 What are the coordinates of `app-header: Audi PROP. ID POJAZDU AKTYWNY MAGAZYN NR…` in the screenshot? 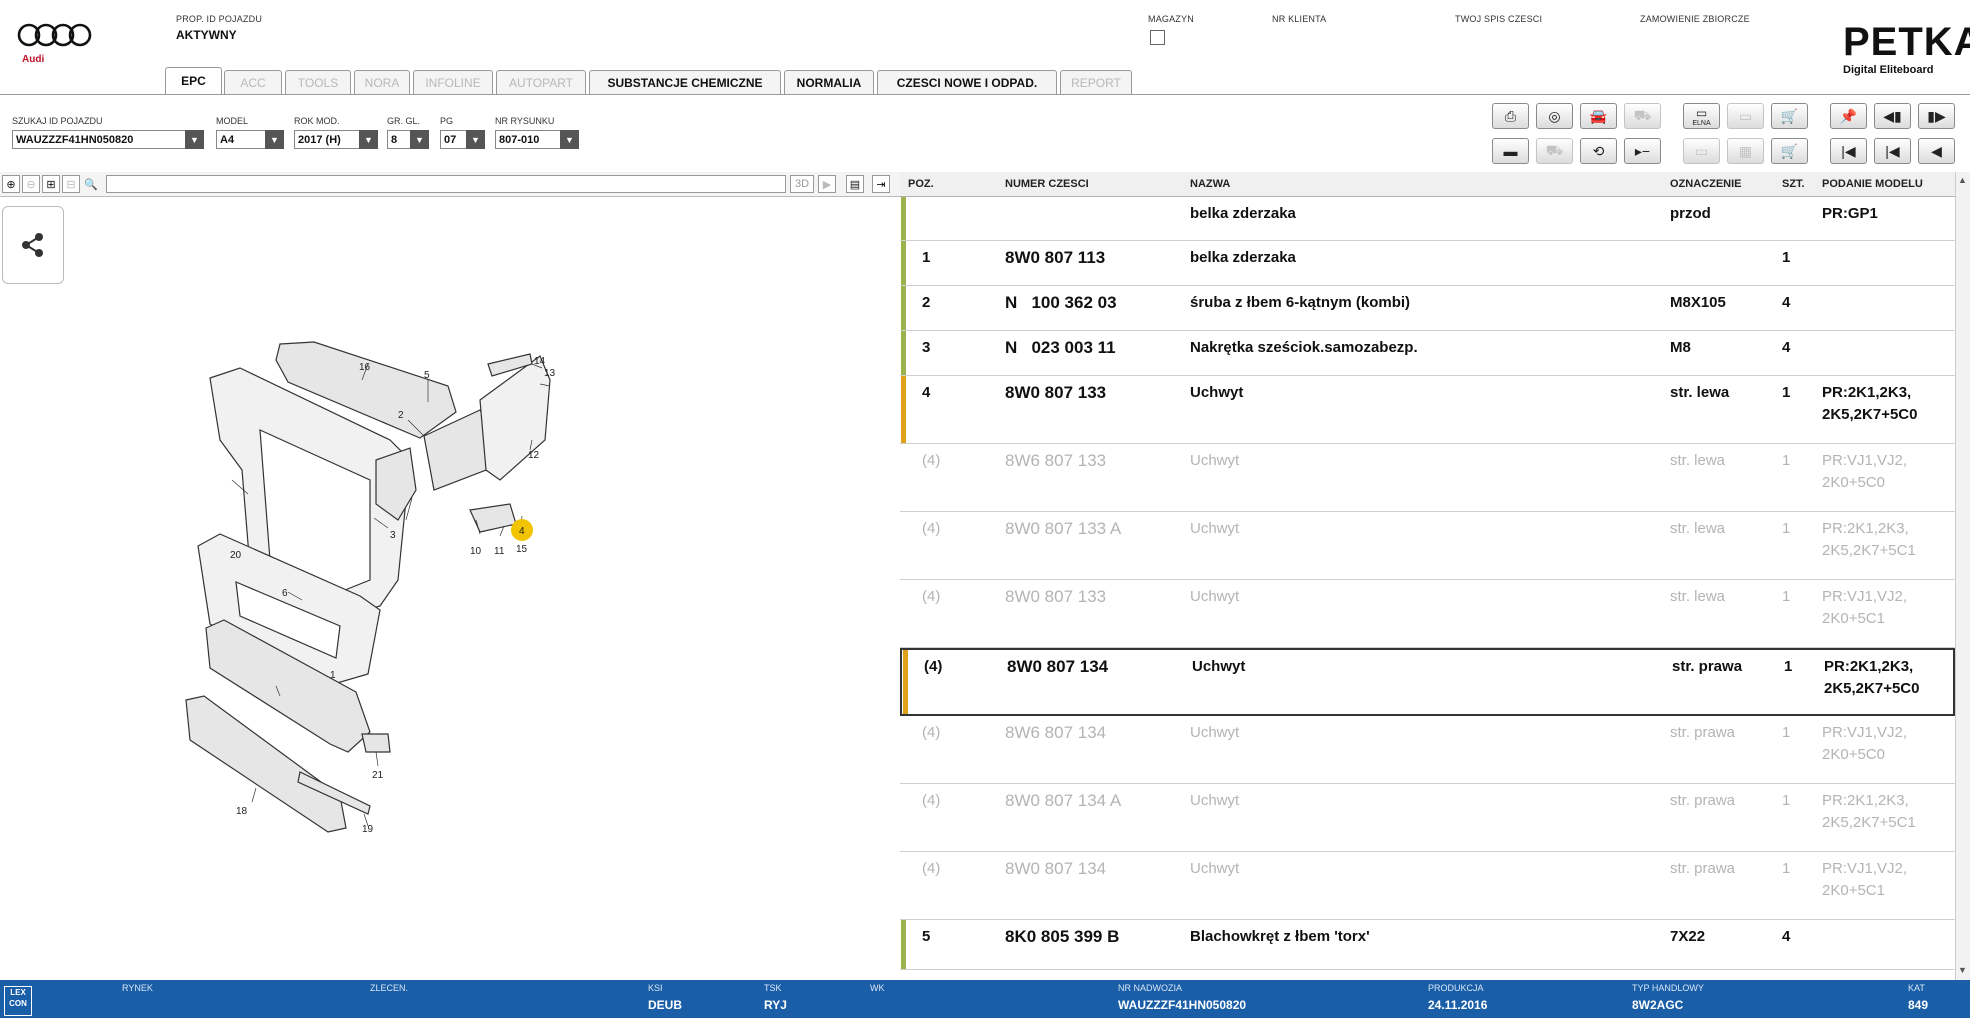 It's located at (985, 47).